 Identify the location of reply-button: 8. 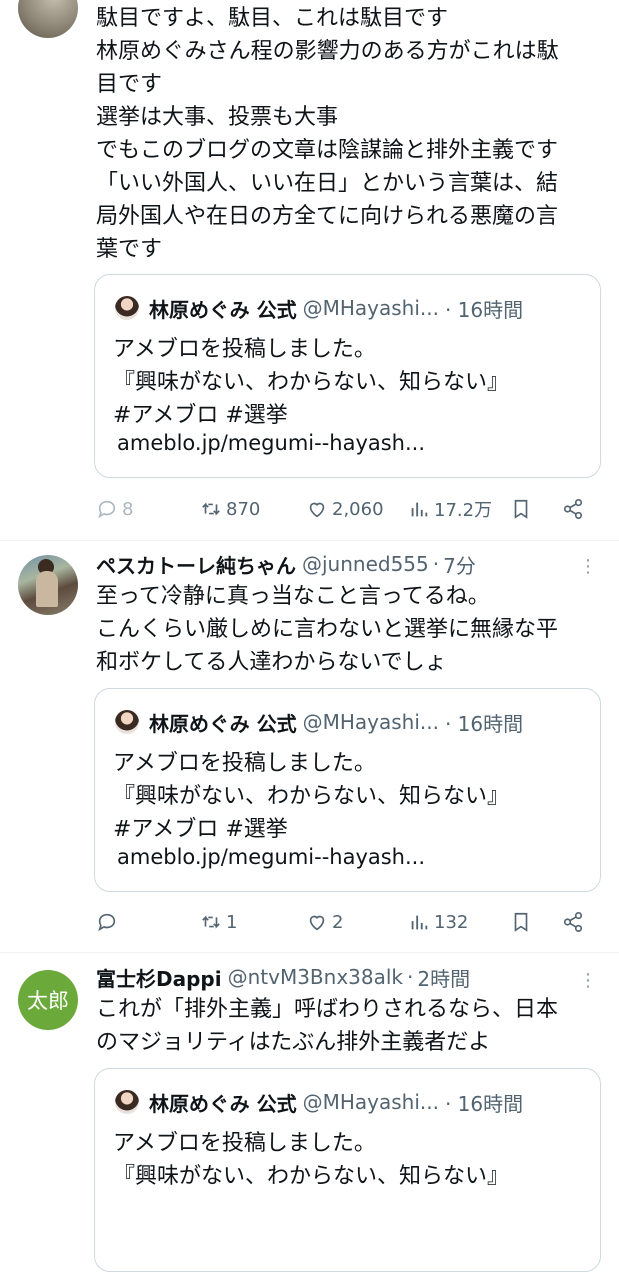
(114, 509).